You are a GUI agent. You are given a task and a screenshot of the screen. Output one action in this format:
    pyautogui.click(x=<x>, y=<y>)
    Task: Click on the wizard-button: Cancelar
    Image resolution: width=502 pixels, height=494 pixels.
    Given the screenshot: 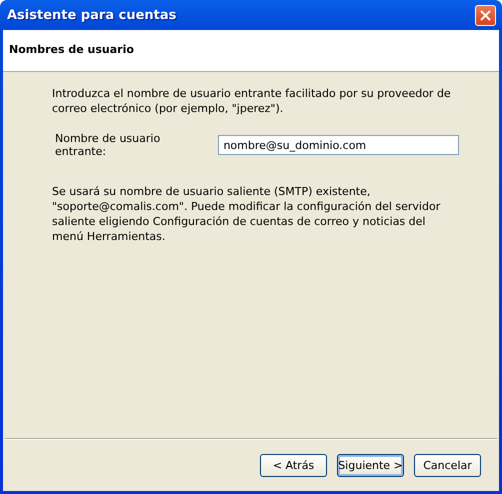 What is the action you would take?
    pyautogui.click(x=447, y=465)
    